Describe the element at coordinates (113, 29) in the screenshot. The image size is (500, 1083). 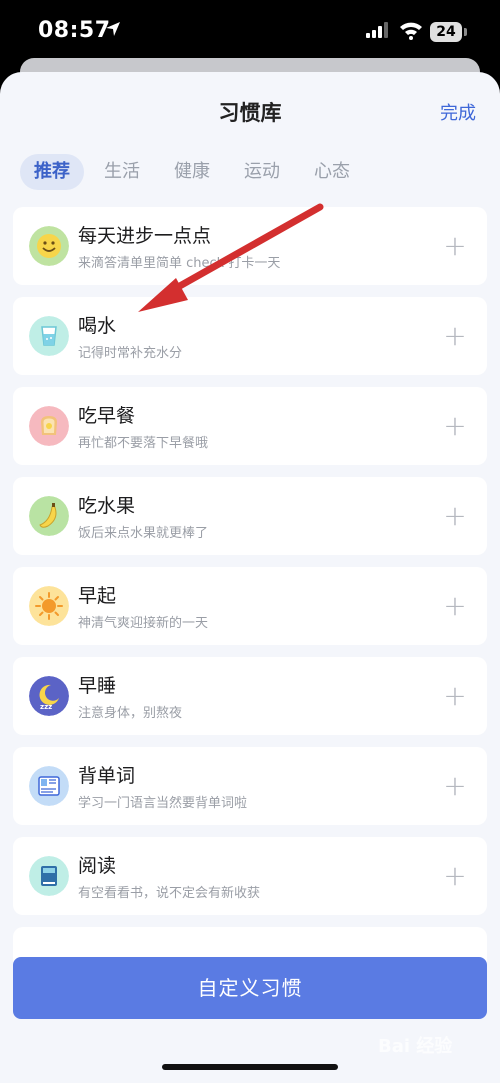
I see `location-arrow-icon` at that location.